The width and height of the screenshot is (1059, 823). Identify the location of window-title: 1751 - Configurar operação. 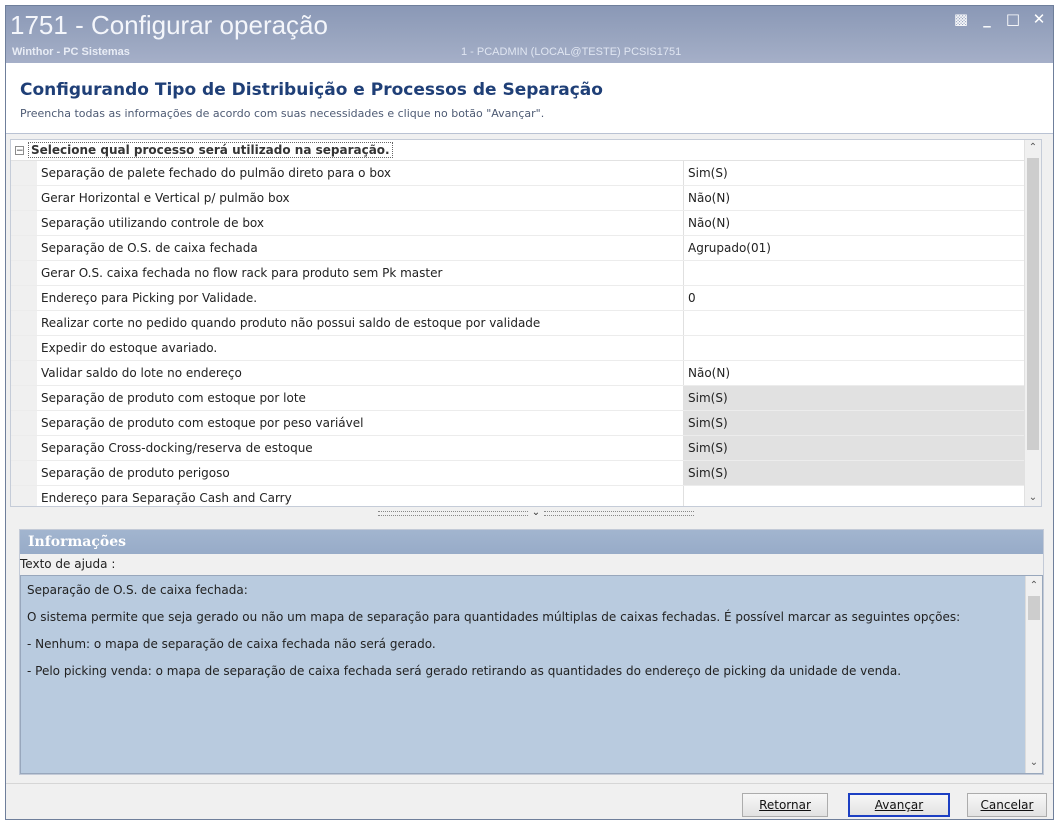
(169, 25).